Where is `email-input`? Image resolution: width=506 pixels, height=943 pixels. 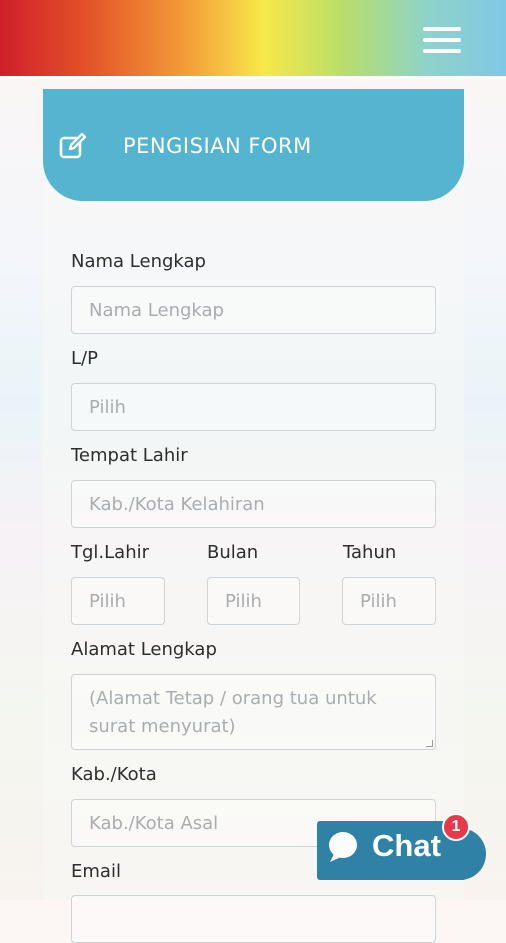 email-input is located at coordinates (253, 919).